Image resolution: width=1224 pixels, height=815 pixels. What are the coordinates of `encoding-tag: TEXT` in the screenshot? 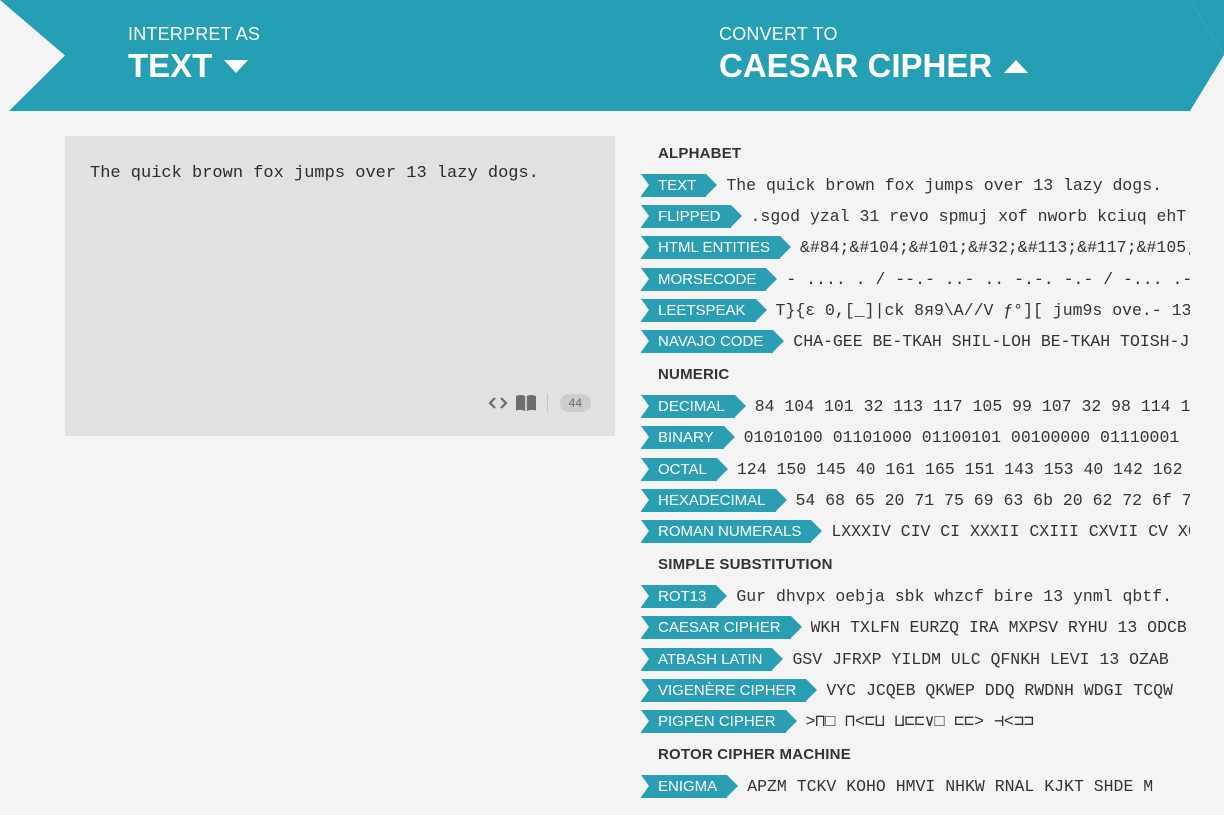 It's located at (679, 186).